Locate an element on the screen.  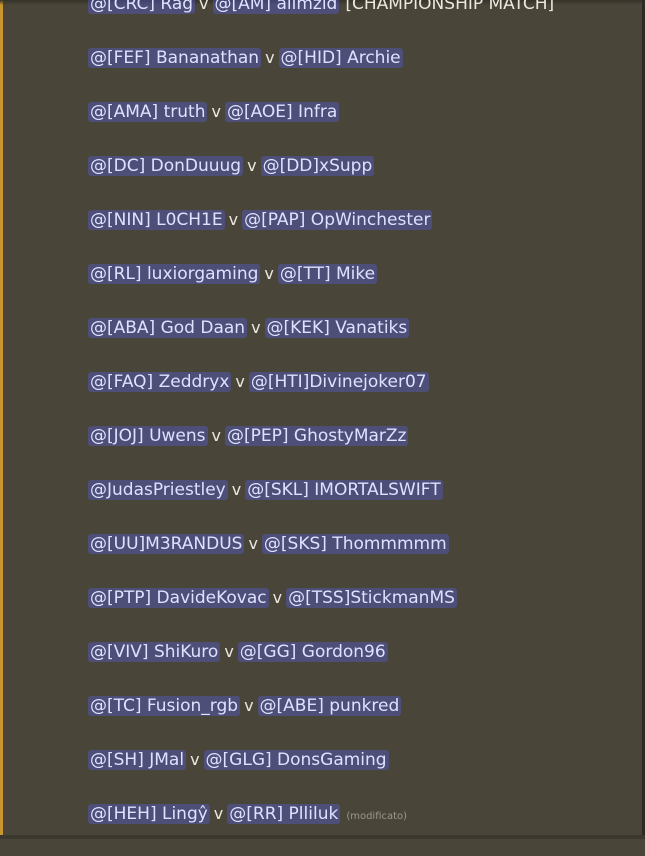
player-mention: @[TT] Mike is located at coordinates (327, 274).